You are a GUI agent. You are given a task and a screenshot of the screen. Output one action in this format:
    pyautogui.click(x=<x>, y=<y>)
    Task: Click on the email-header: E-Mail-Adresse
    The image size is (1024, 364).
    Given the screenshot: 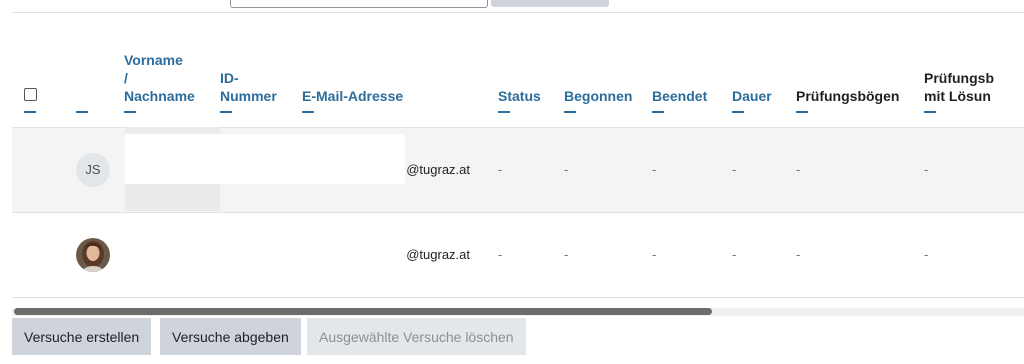 What is the action you would take?
    pyautogui.click(x=388, y=70)
    